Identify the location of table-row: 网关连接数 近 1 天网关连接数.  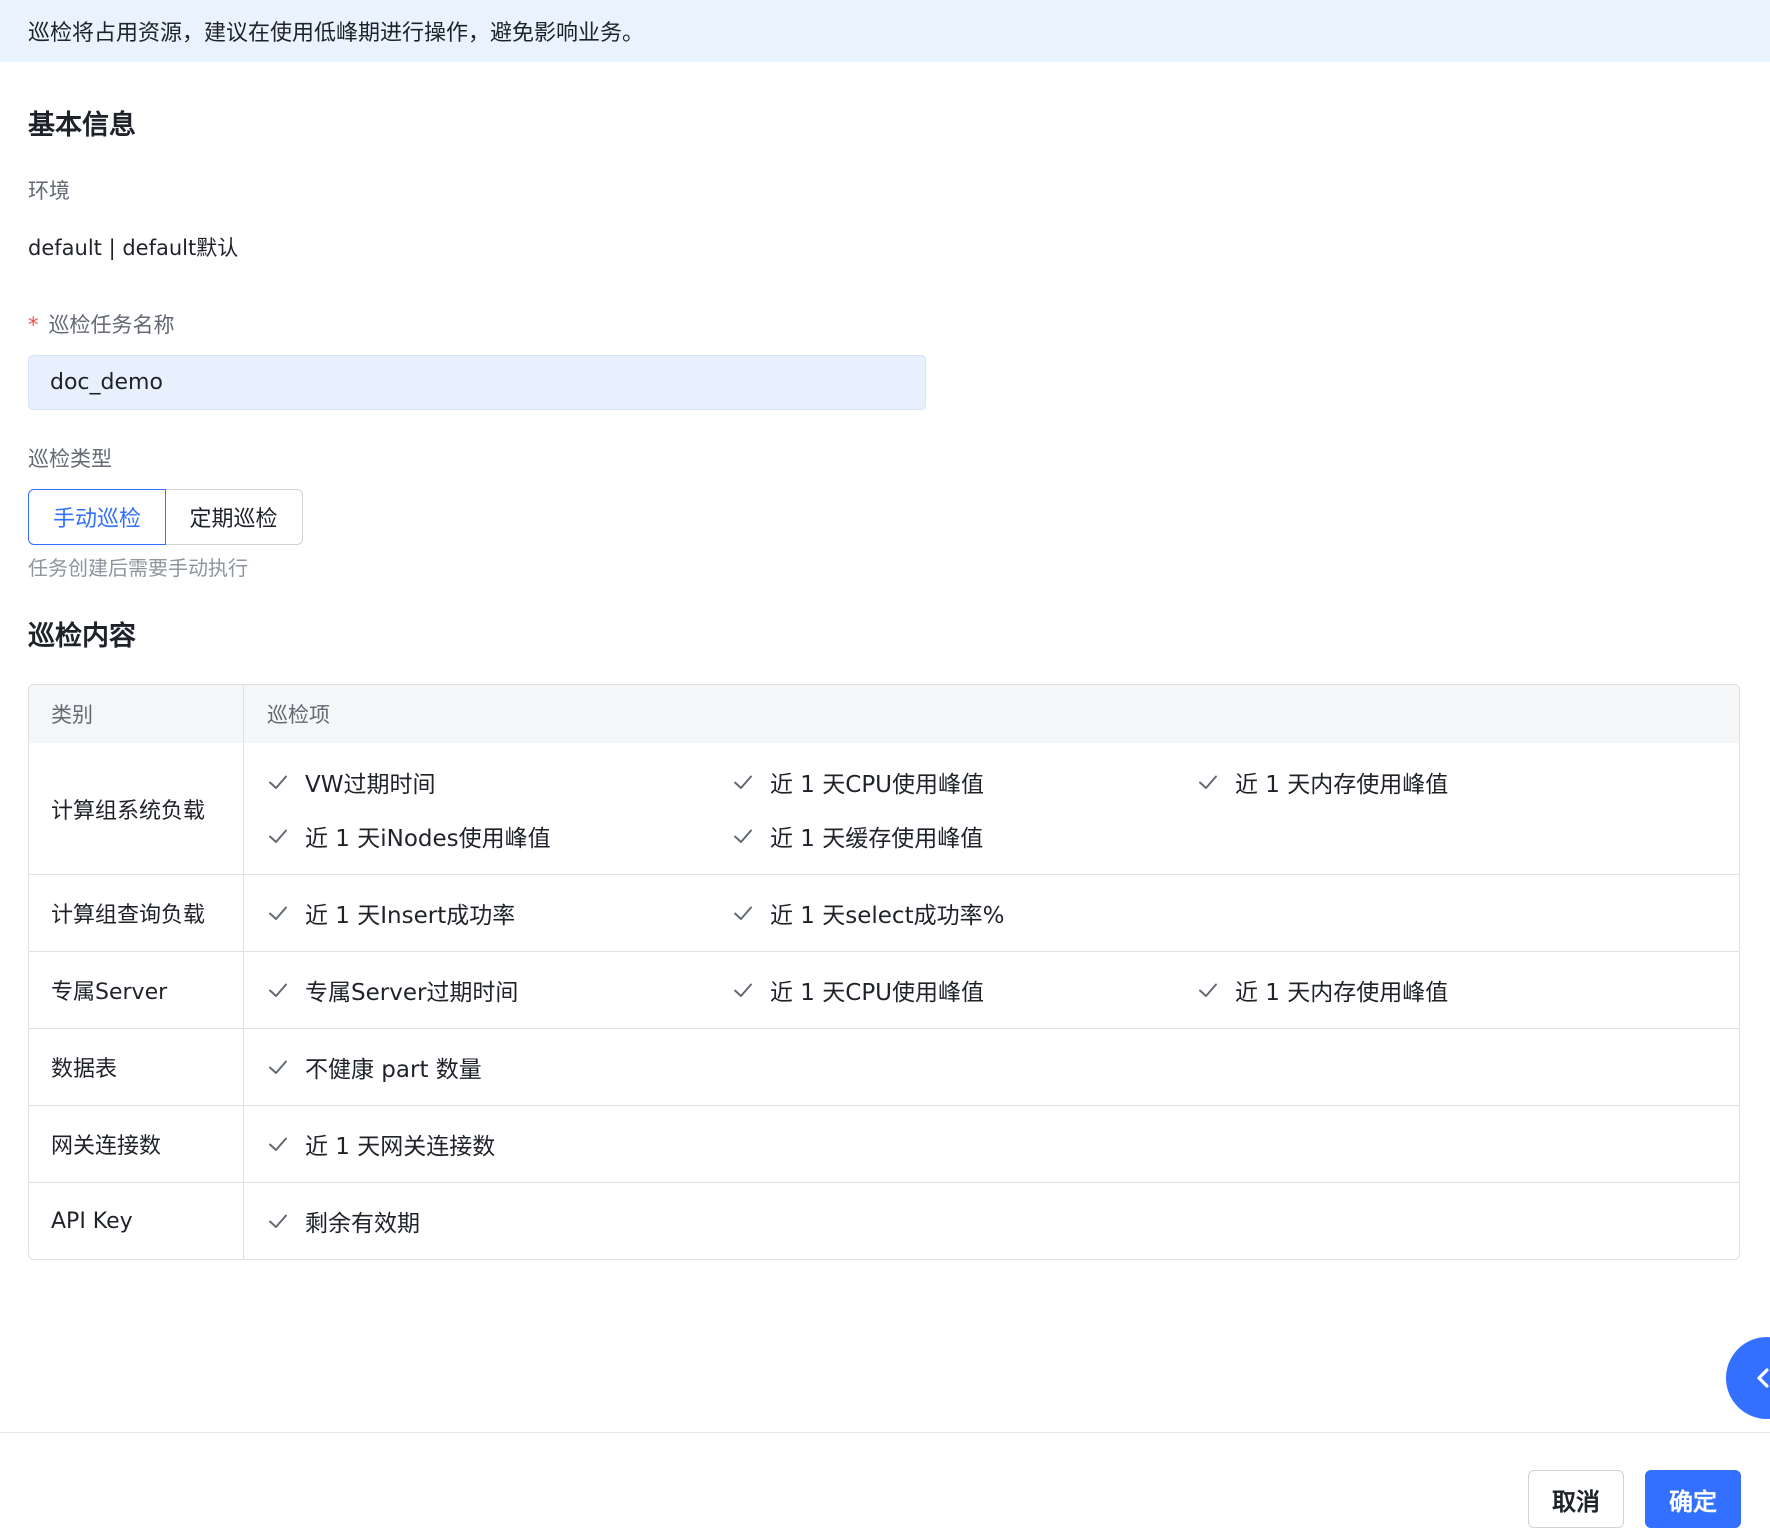
(884, 1143).